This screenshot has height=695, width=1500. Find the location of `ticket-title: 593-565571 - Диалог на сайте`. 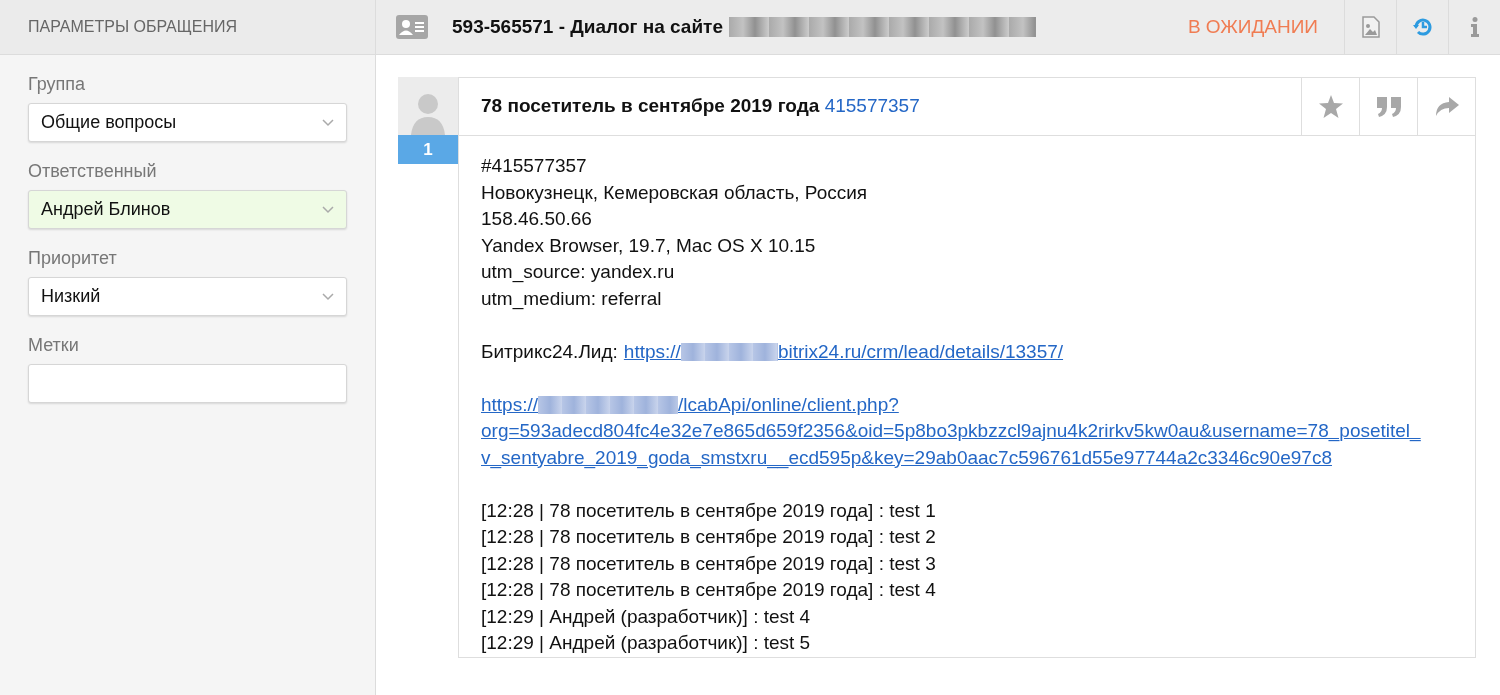

ticket-title: 593-565571 - Диалог на сайте is located at coordinates (587, 26).